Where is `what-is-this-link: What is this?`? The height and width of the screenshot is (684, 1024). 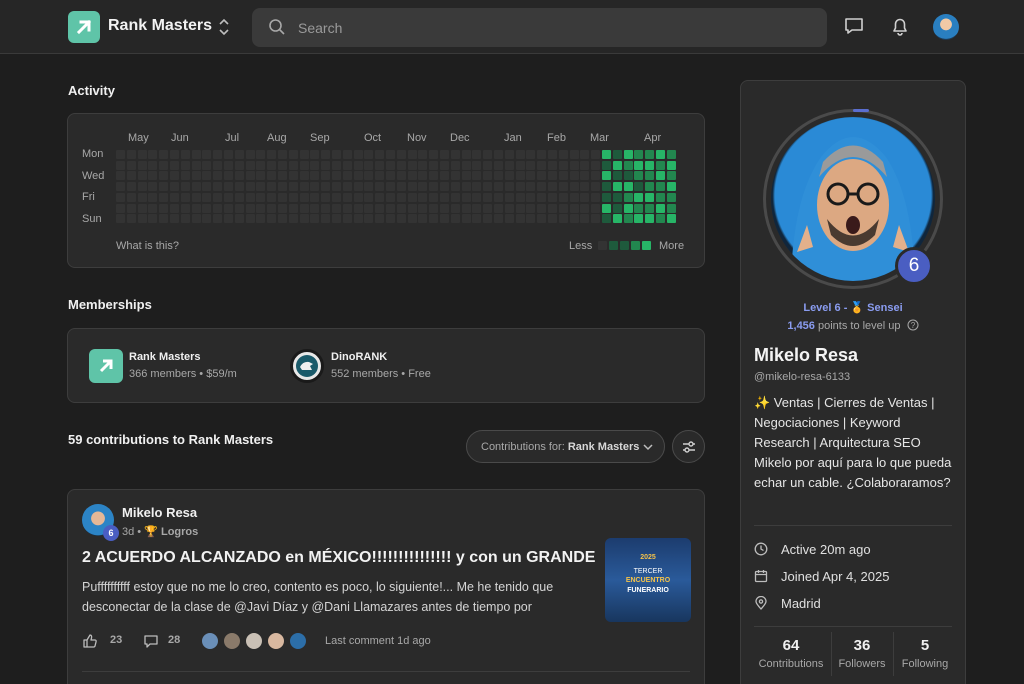 what-is-this-link: What is this? is located at coordinates (147, 246).